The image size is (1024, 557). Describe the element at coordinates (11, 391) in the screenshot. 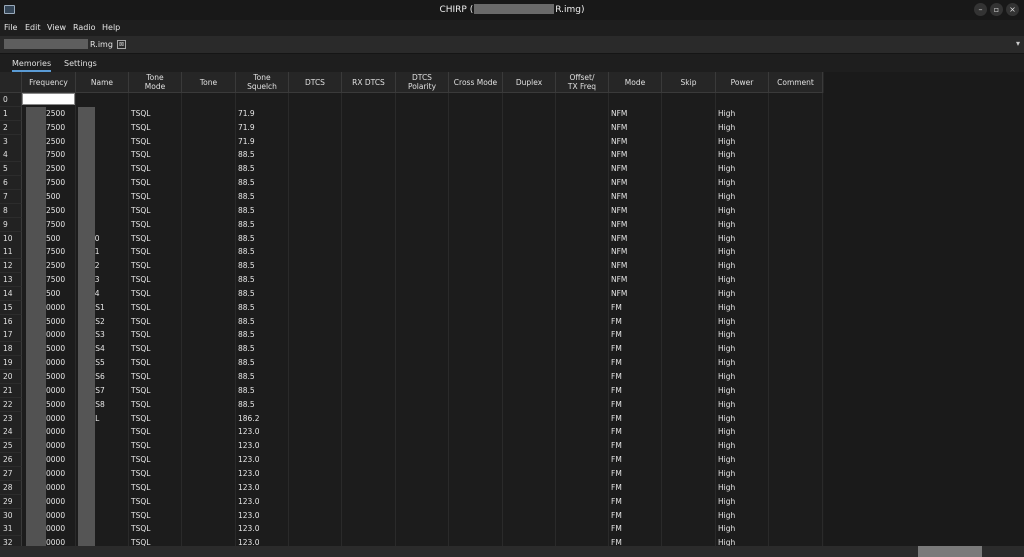

I see `row-number: 21` at that location.